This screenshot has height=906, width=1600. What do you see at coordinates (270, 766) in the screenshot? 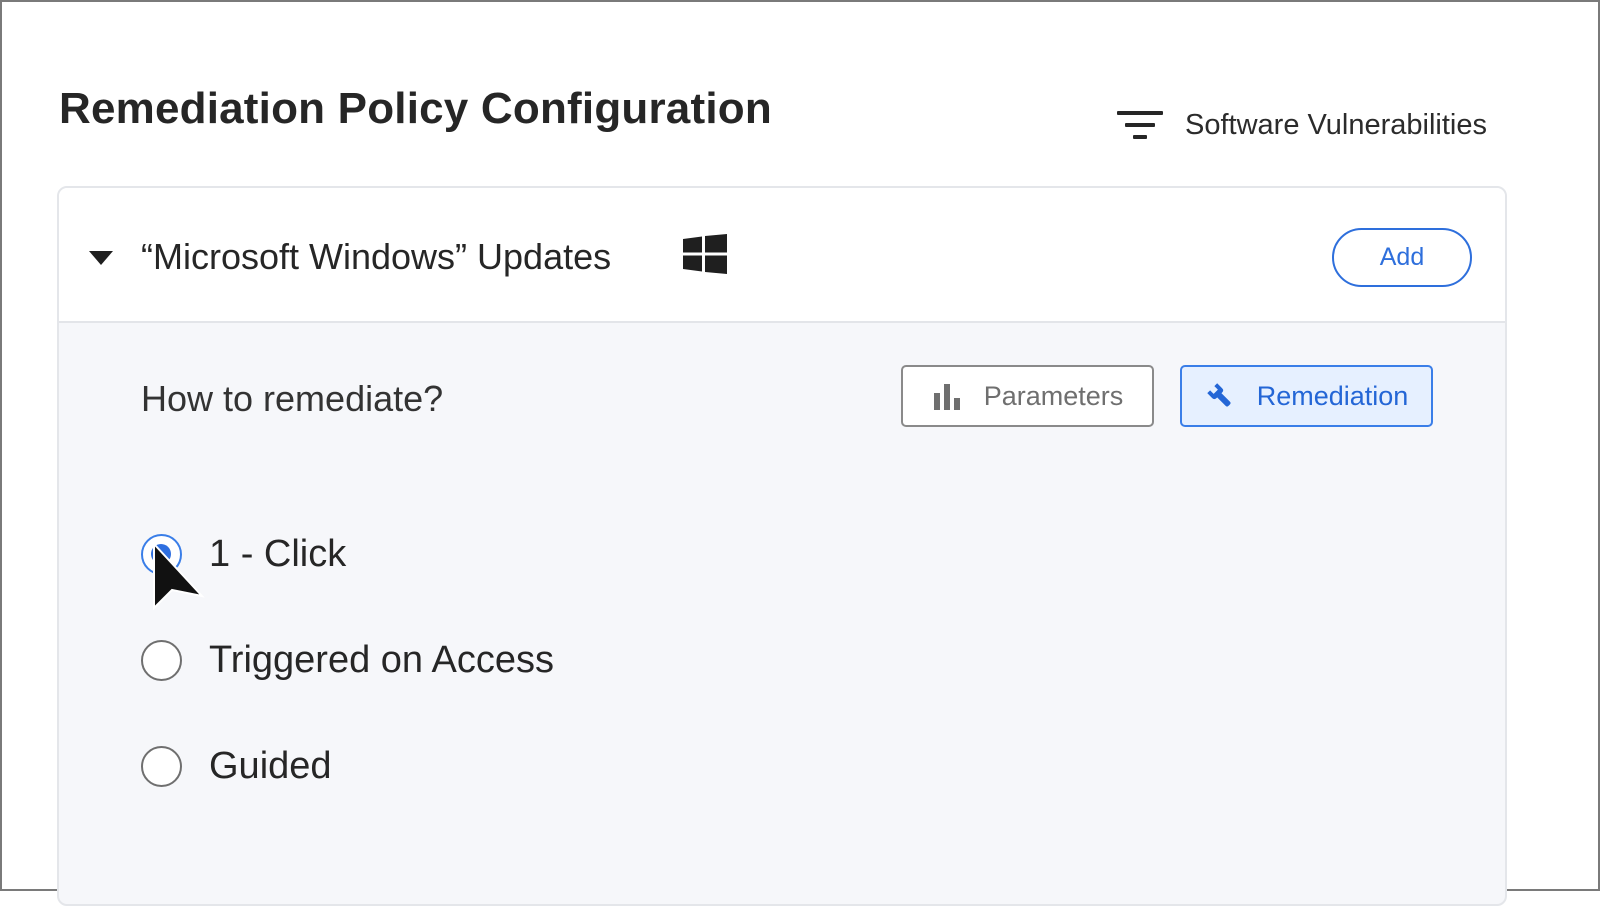
I see `option-label: Guided` at bounding box center [270, 766].